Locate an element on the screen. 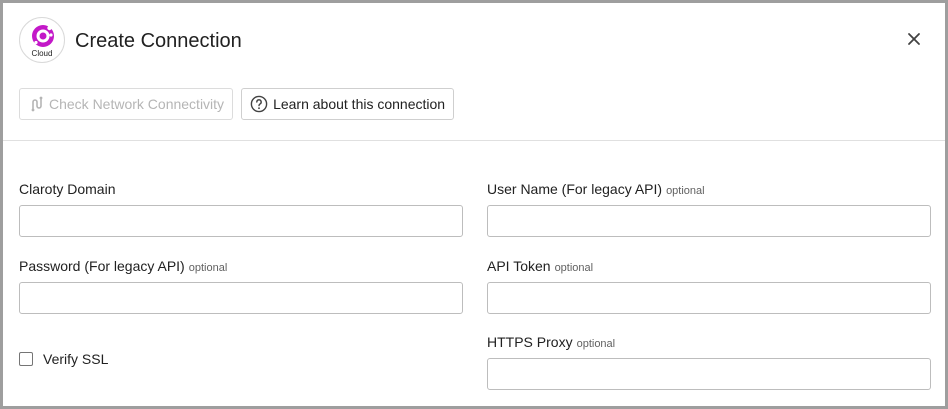 Image resolution: width=948 pixels, height=409 pixels. api-token-optional-tag: optional is located at coordinates (574, 268).